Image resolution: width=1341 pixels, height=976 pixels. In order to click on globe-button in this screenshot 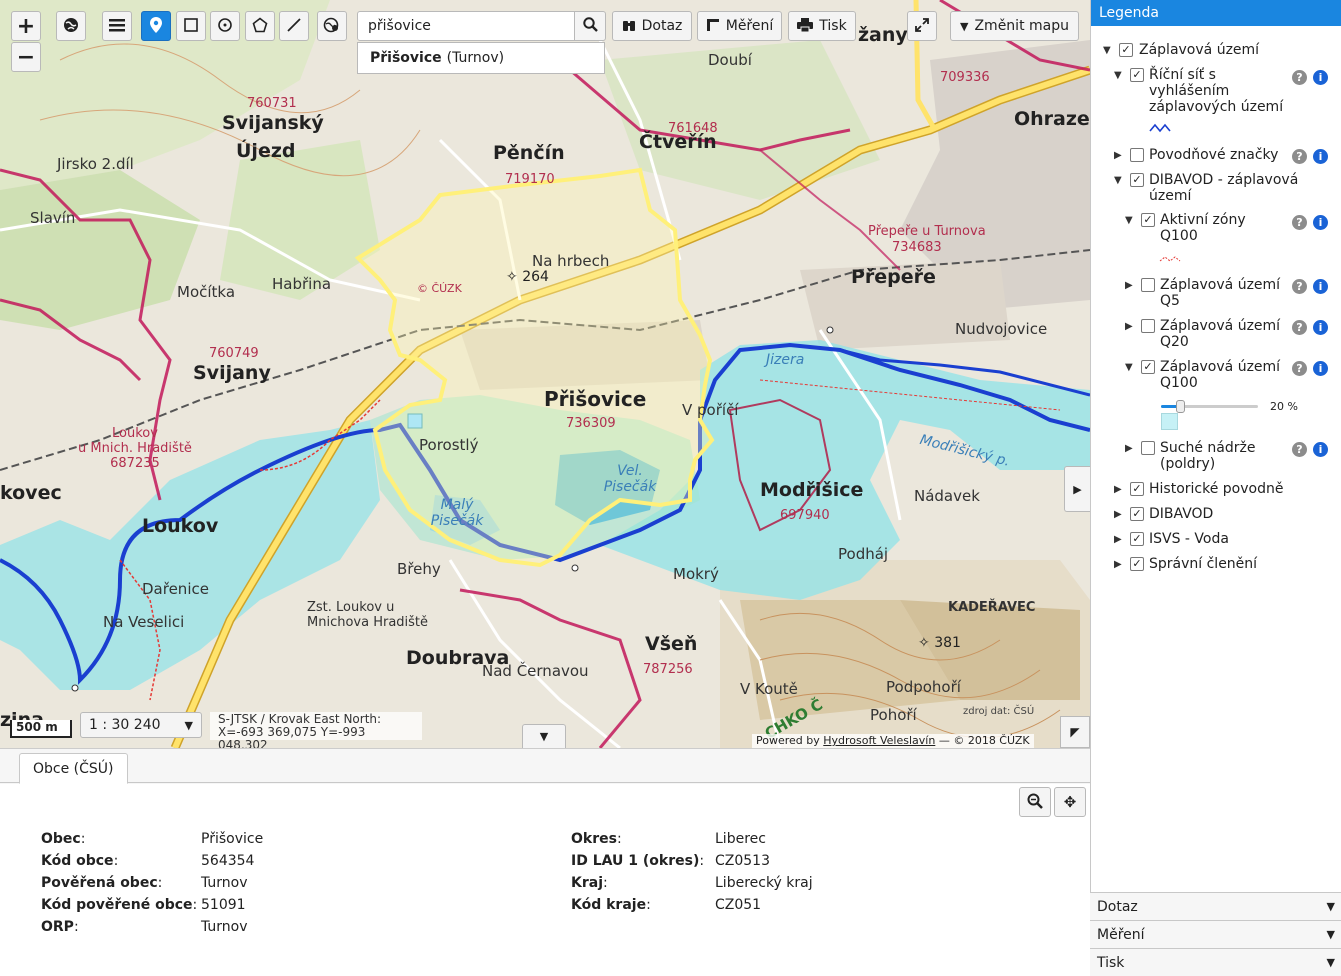, I will do `click(71, 26)`.